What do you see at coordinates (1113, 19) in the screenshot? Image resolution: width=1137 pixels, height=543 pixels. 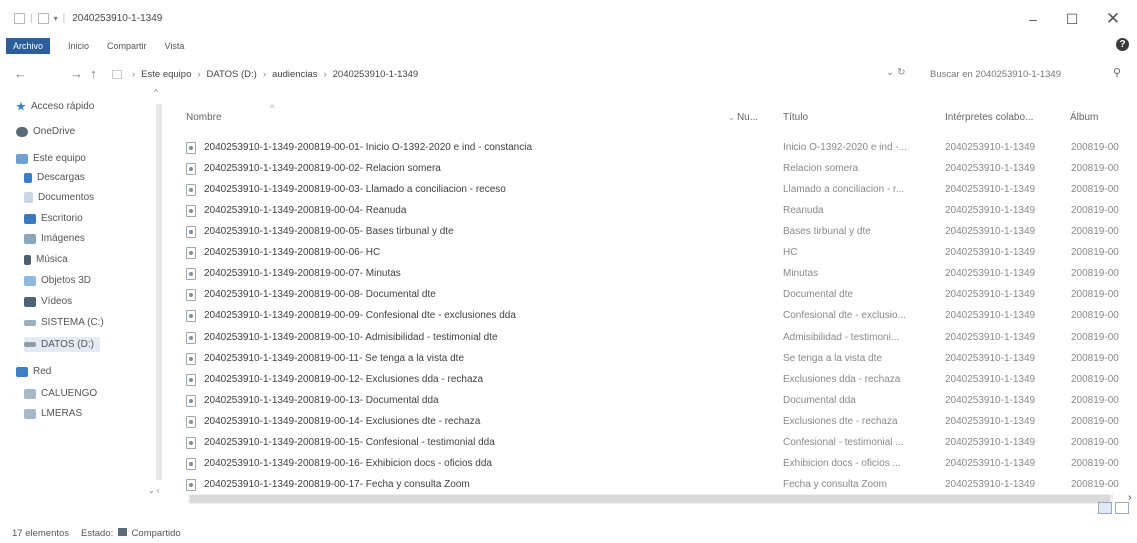 I see `close-button: ✕` at bounding box center [1113, 19].